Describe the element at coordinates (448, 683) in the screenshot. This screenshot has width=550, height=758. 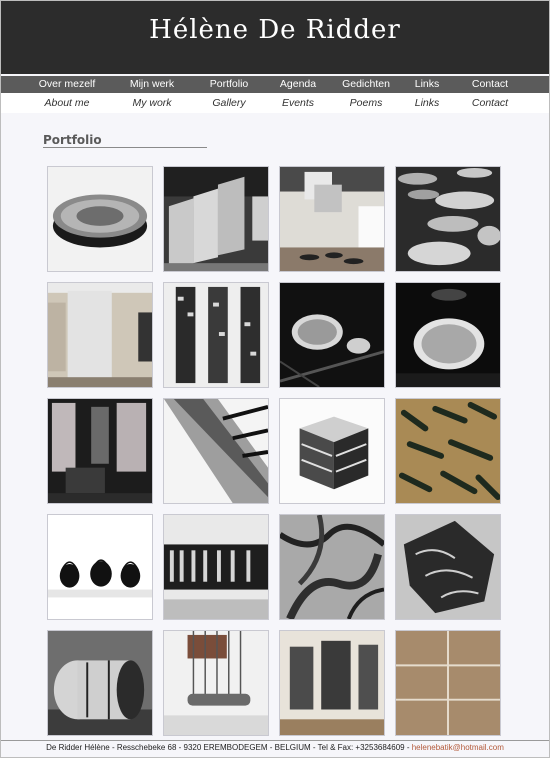
I see `thumbnail-tile-panels` at that location.